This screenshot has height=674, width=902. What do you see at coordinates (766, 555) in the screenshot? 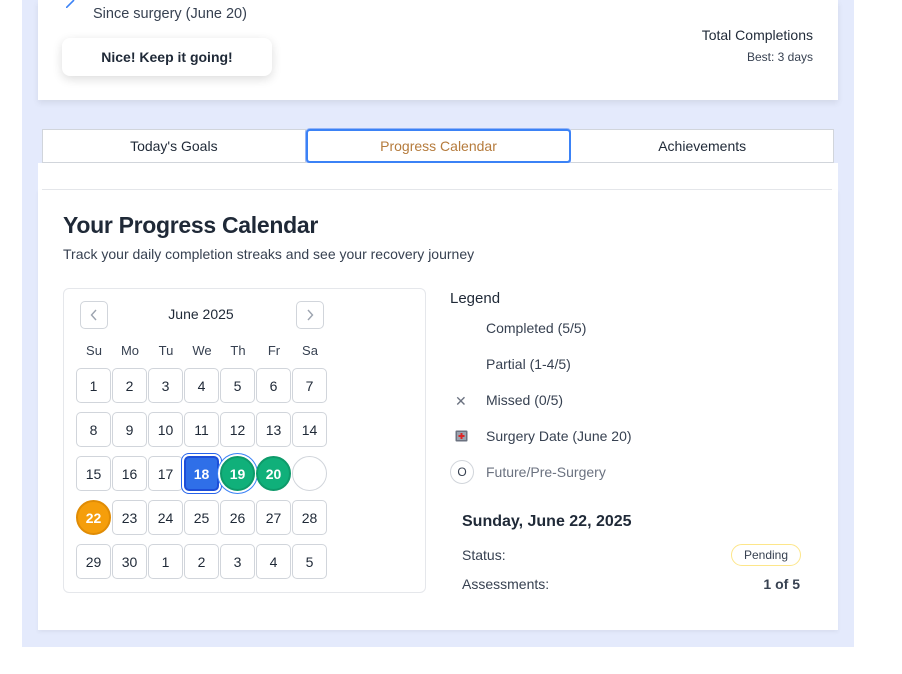
I see `status-badge: Pending` at bounding box center [766, 555].